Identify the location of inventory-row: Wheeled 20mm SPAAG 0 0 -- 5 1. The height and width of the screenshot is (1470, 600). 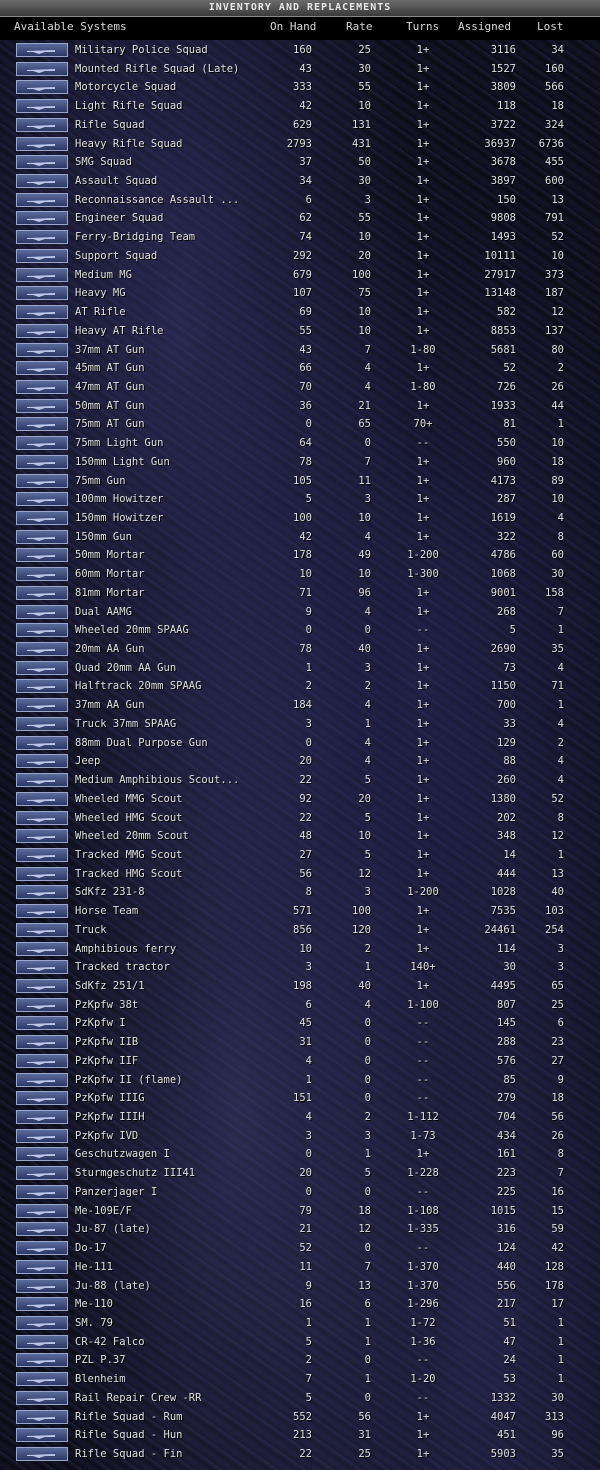
(300, 630).